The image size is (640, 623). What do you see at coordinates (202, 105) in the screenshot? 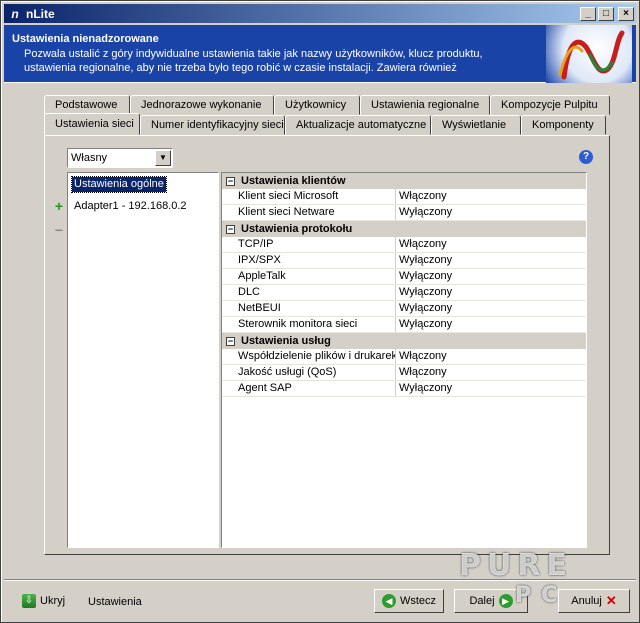
I see `tab-jednorazowe-wykonanie: Jednorazowe wykonanie` at bounding box center [202, 105].